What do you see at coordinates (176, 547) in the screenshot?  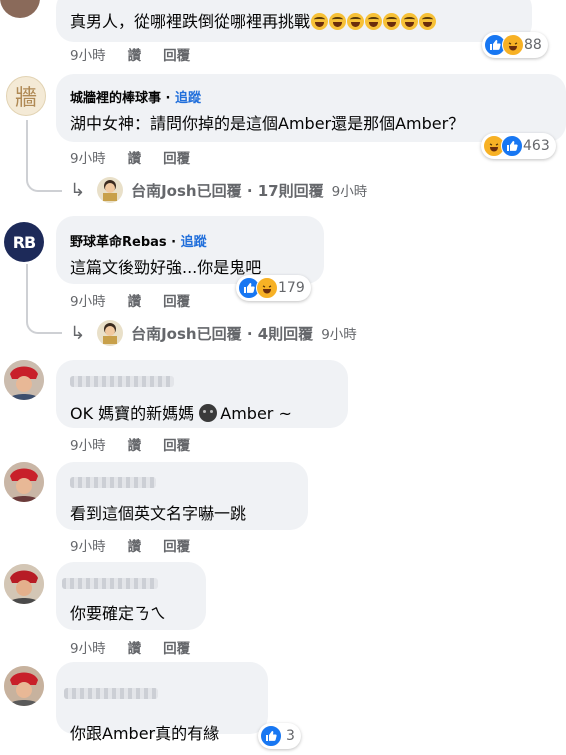 I see `comment-5-reply-button: 回覆` at bounding box center [176, 547].